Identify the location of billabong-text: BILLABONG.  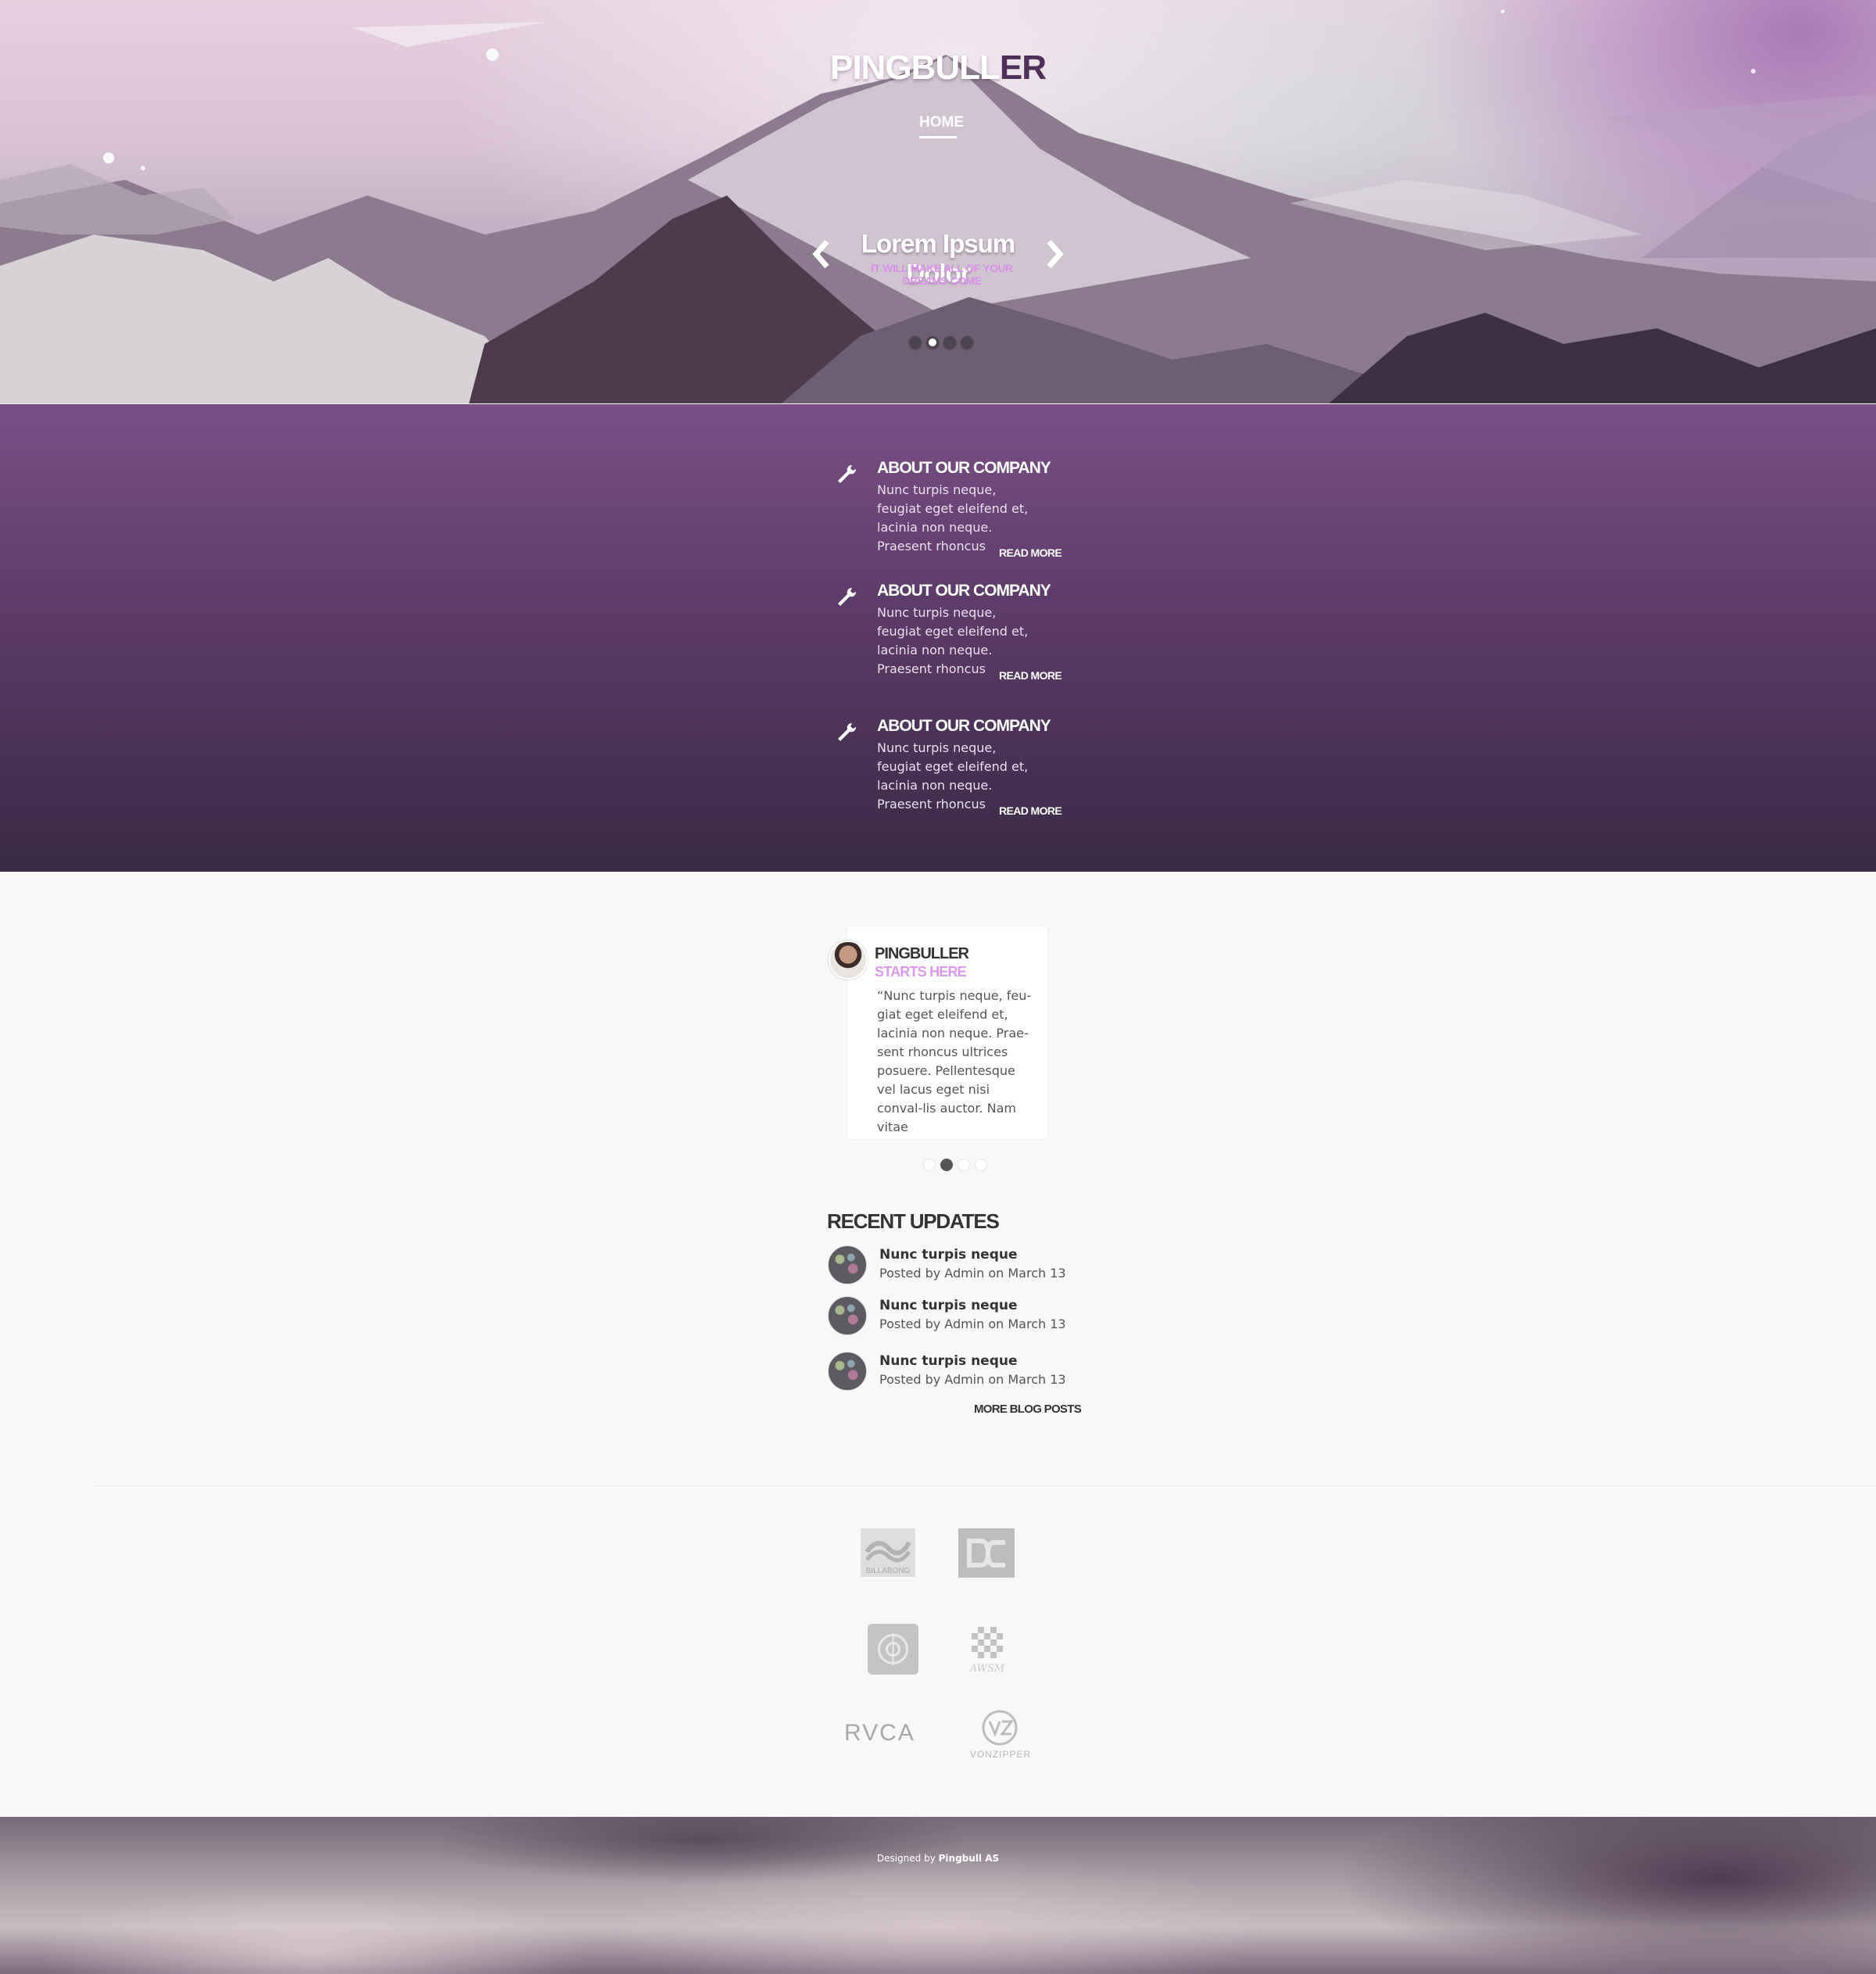
(888, 1571).